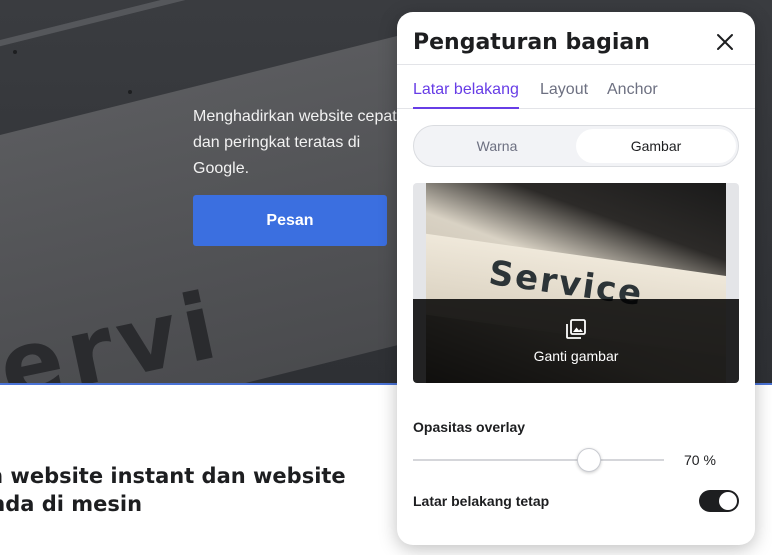 The image size is (772, 555). I want to click on order-button: Pesan, so click(290, 220).